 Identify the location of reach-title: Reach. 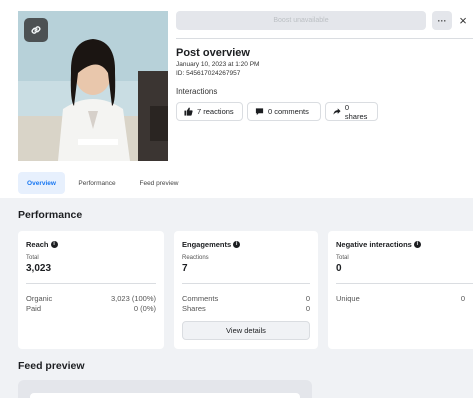
(37, 244).